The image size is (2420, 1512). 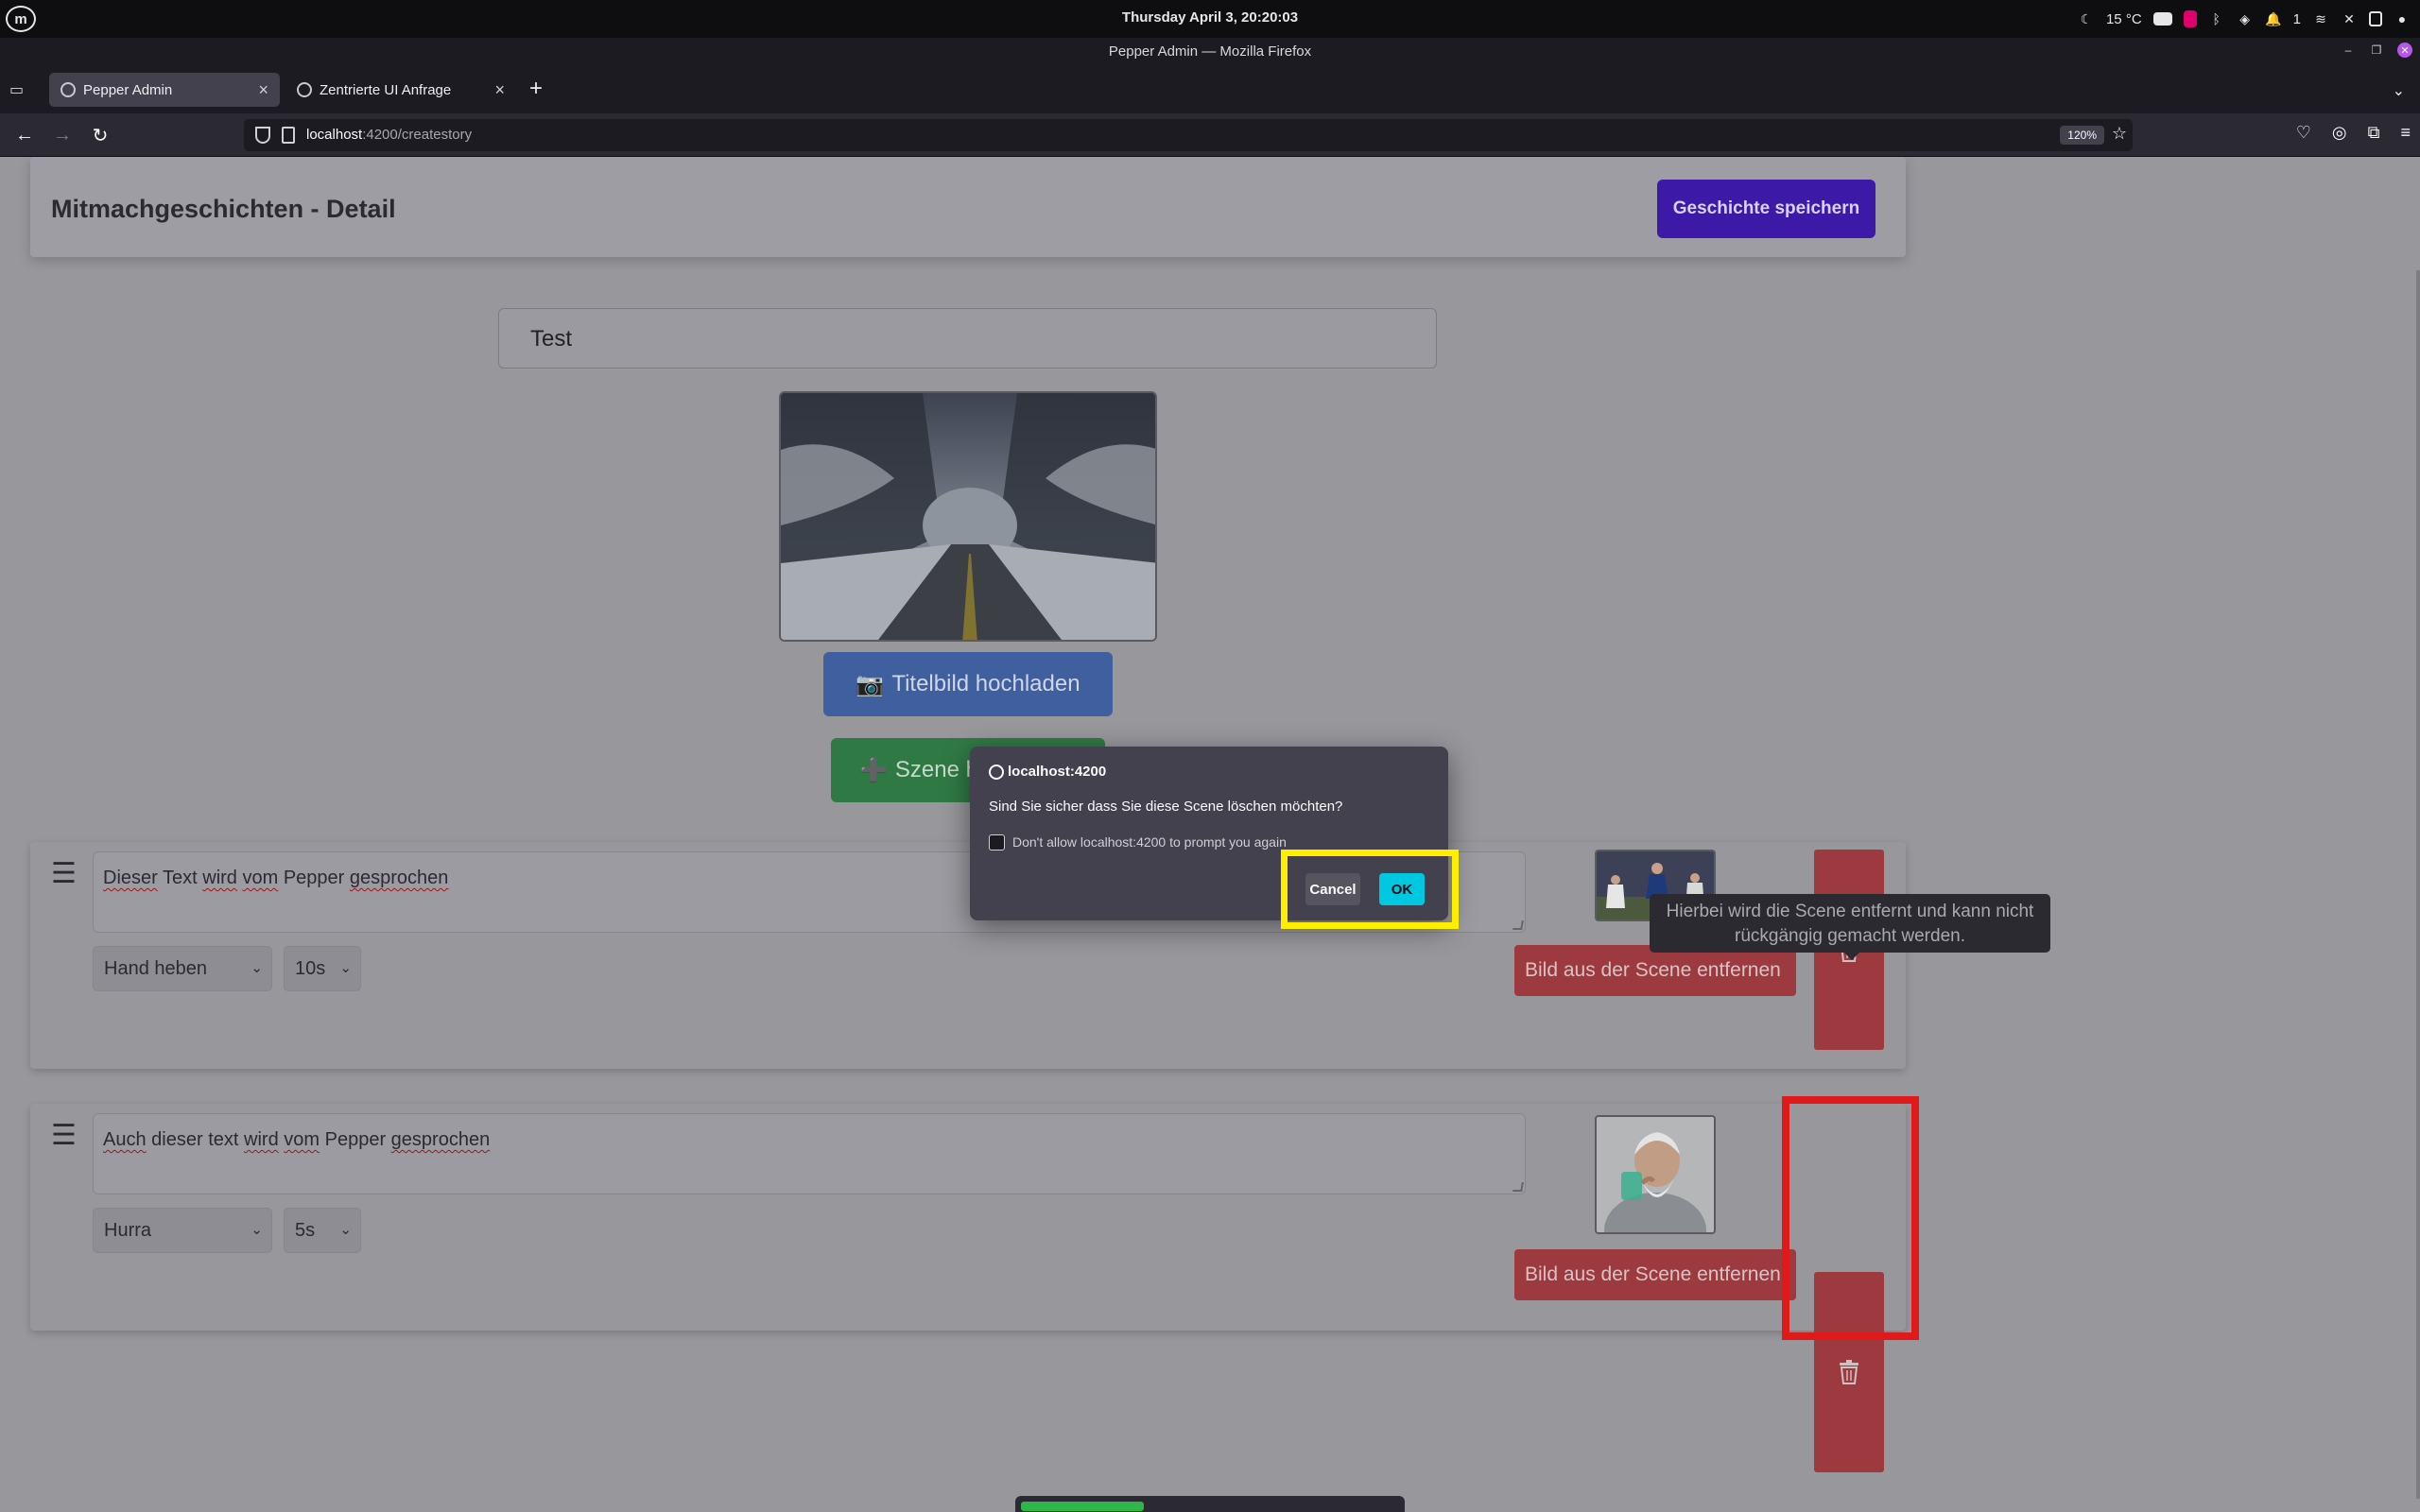 I want to click on minimize-icon: –, so click(x=2348, y=50).